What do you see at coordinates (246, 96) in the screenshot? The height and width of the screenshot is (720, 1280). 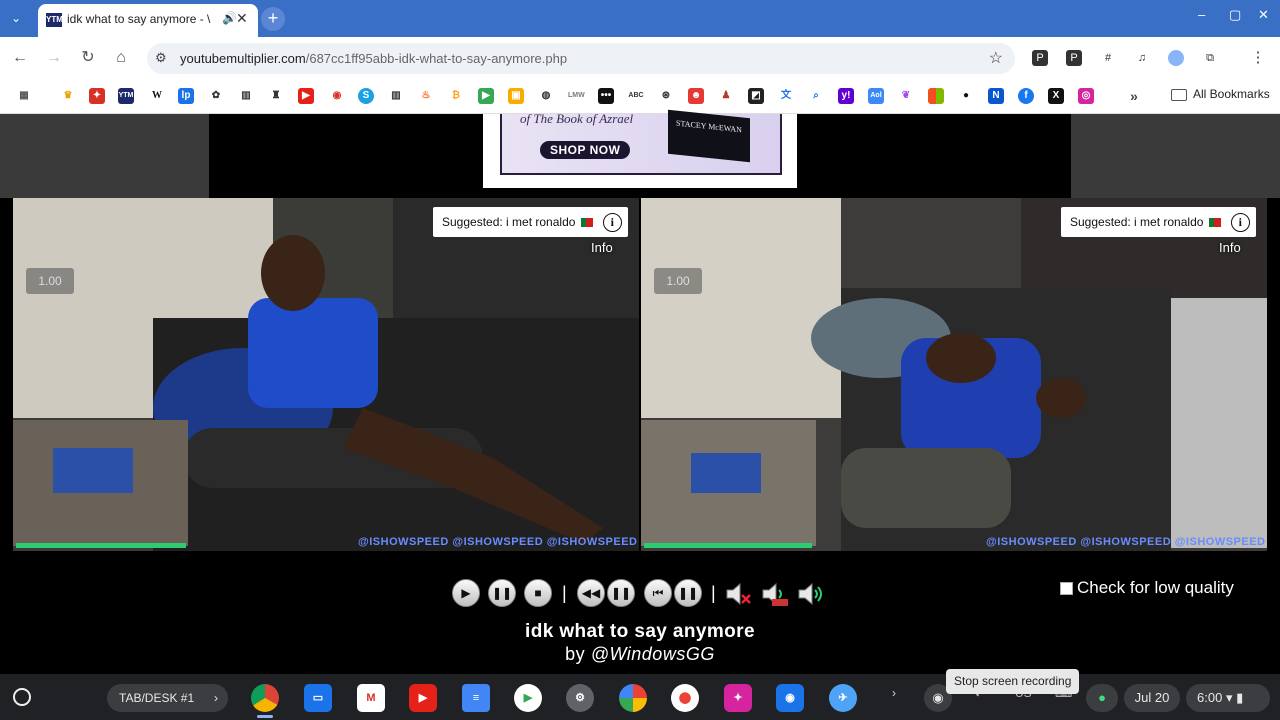 I see `bookmark-building-icon: ▥` at bounding box center [246, 96].